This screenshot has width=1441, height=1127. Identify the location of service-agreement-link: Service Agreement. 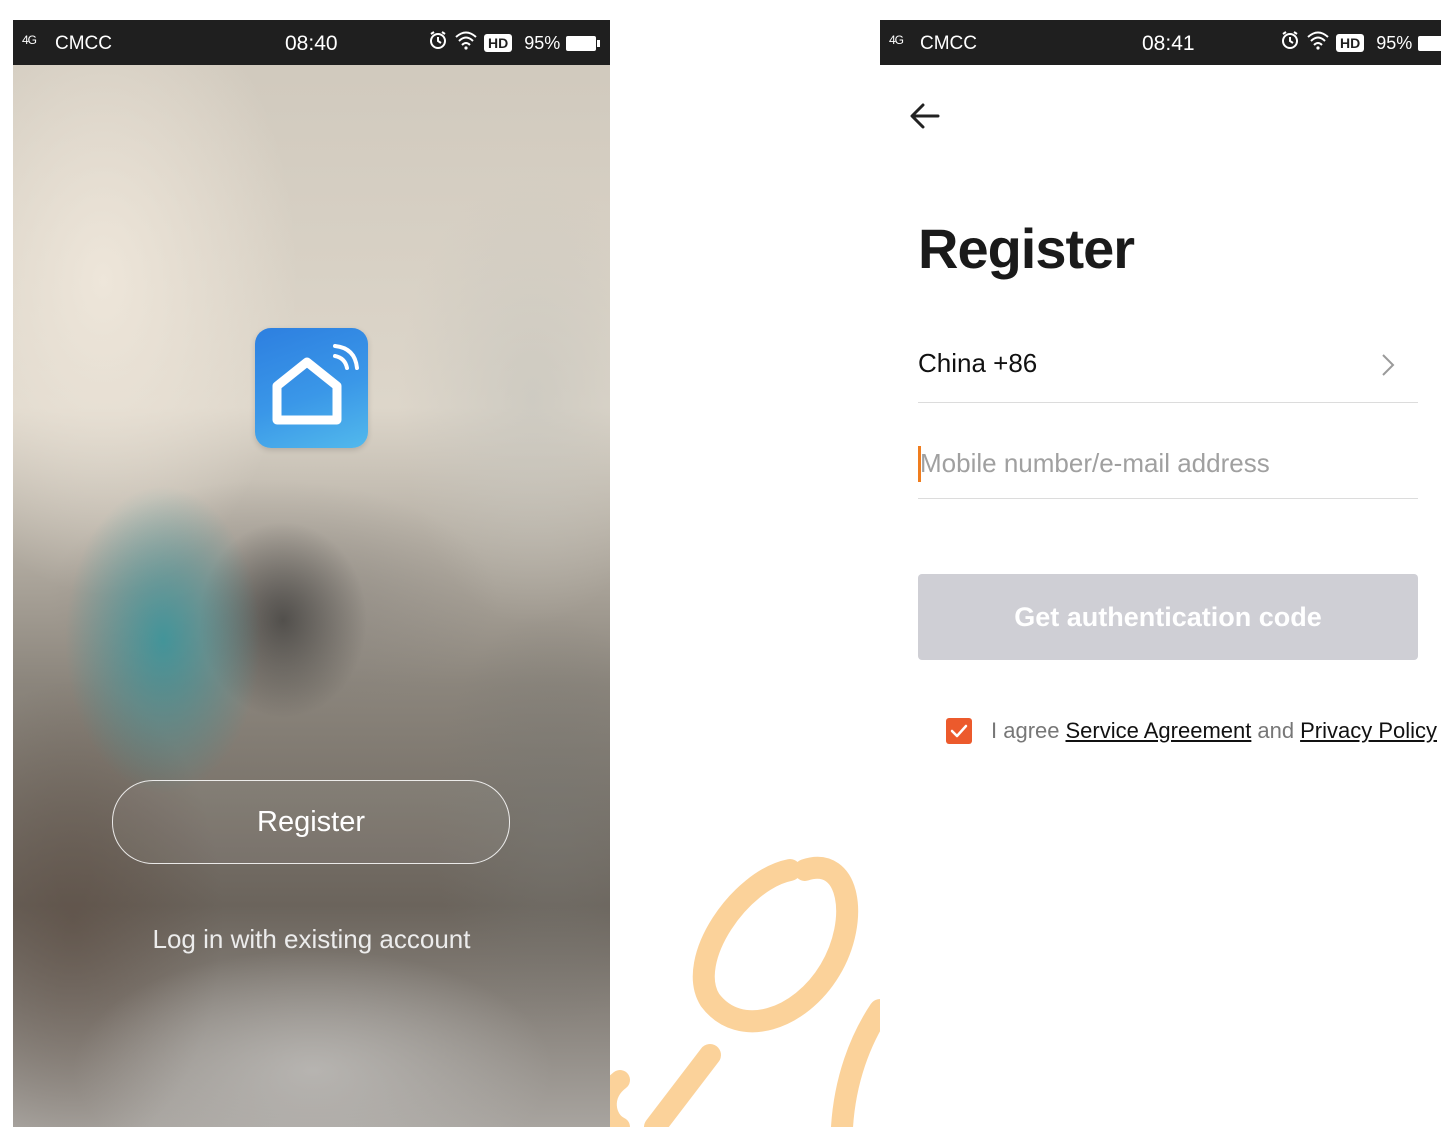
(1159, 731).